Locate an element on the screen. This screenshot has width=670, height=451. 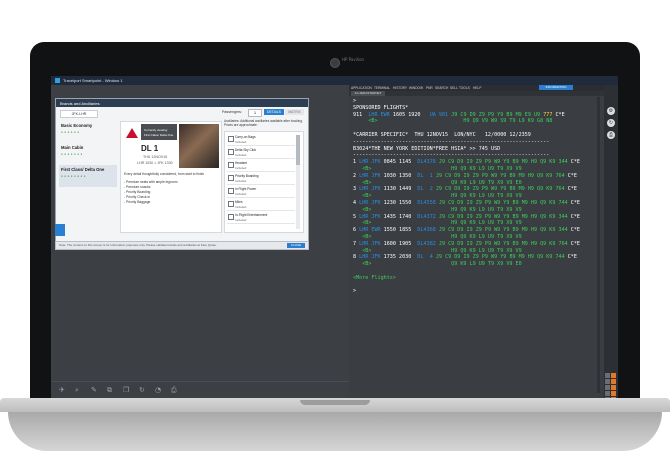
laptop-base is located at coordinates (335, 431).